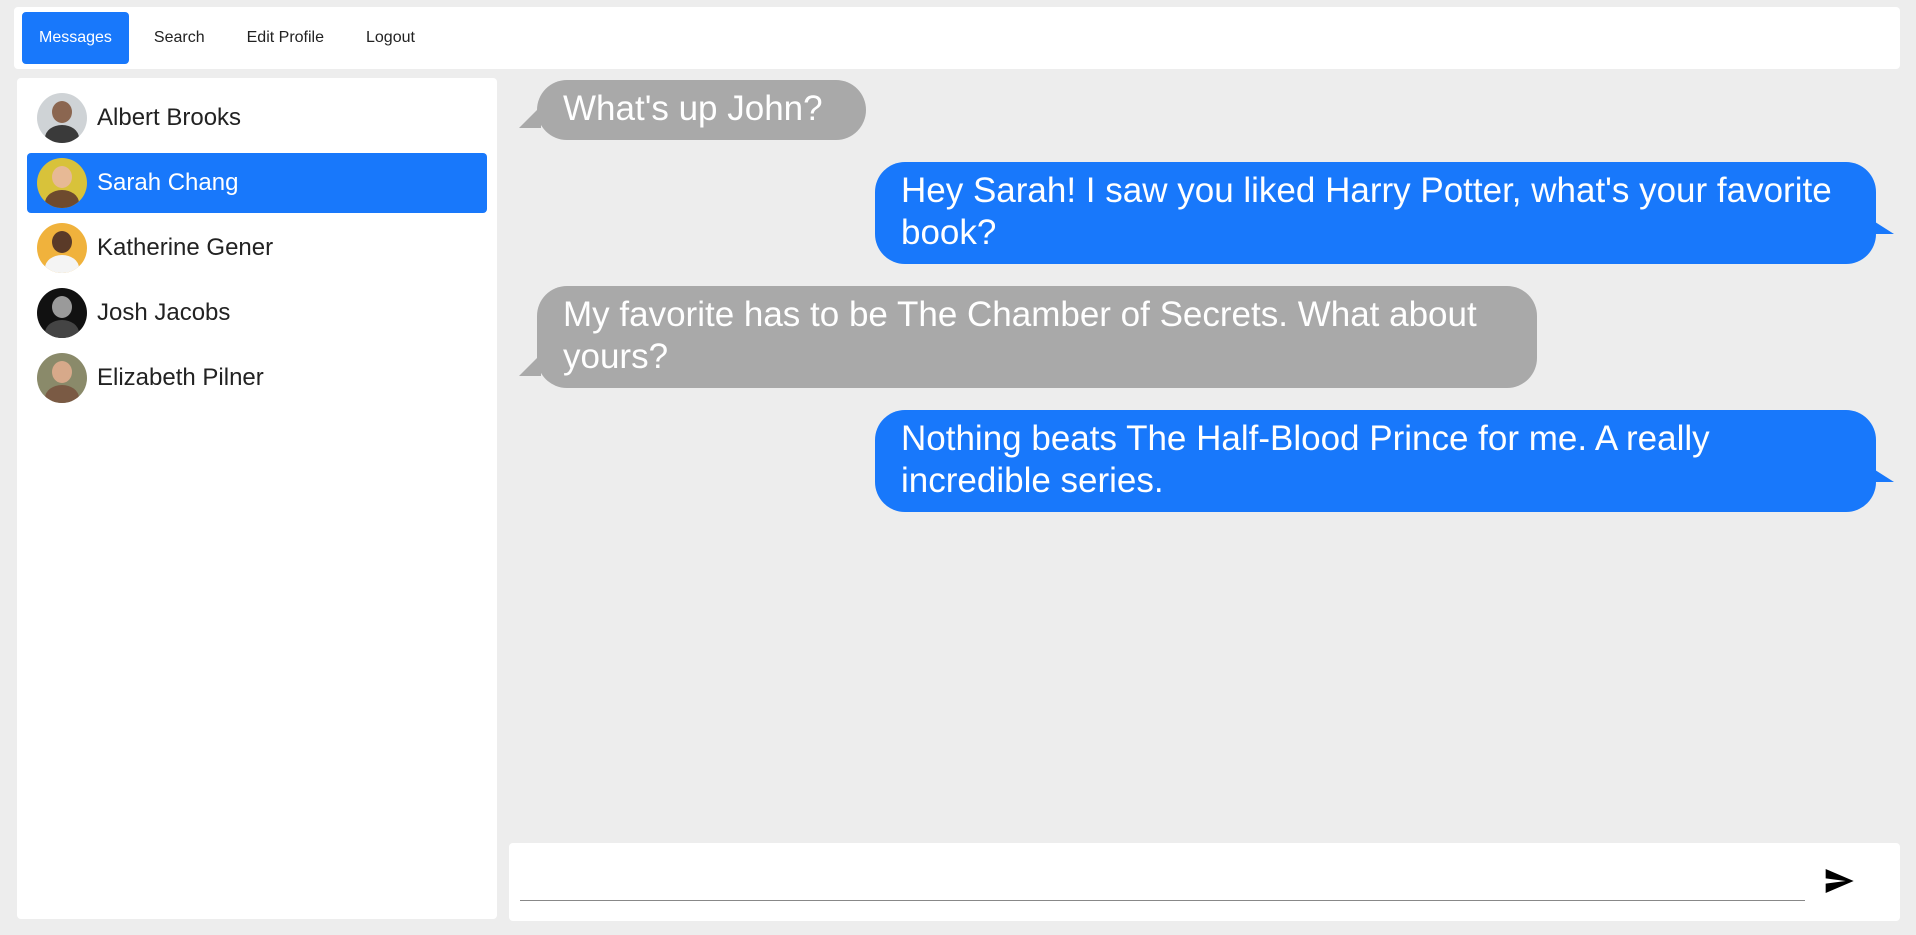 Image resolution: width=1916 pixels, height=935 pixels. Describe the element at coordinates (285, 38) in the screenshot. I see `nav-edit-profile: Edit Profile` at that location.